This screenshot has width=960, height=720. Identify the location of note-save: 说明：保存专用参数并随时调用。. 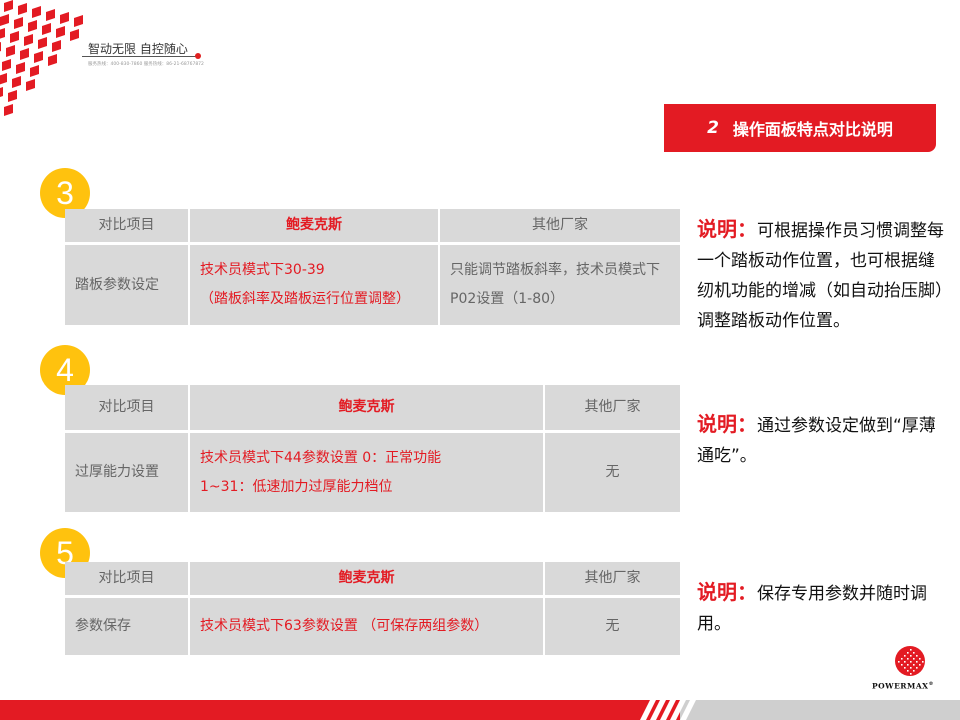
(822, 608).